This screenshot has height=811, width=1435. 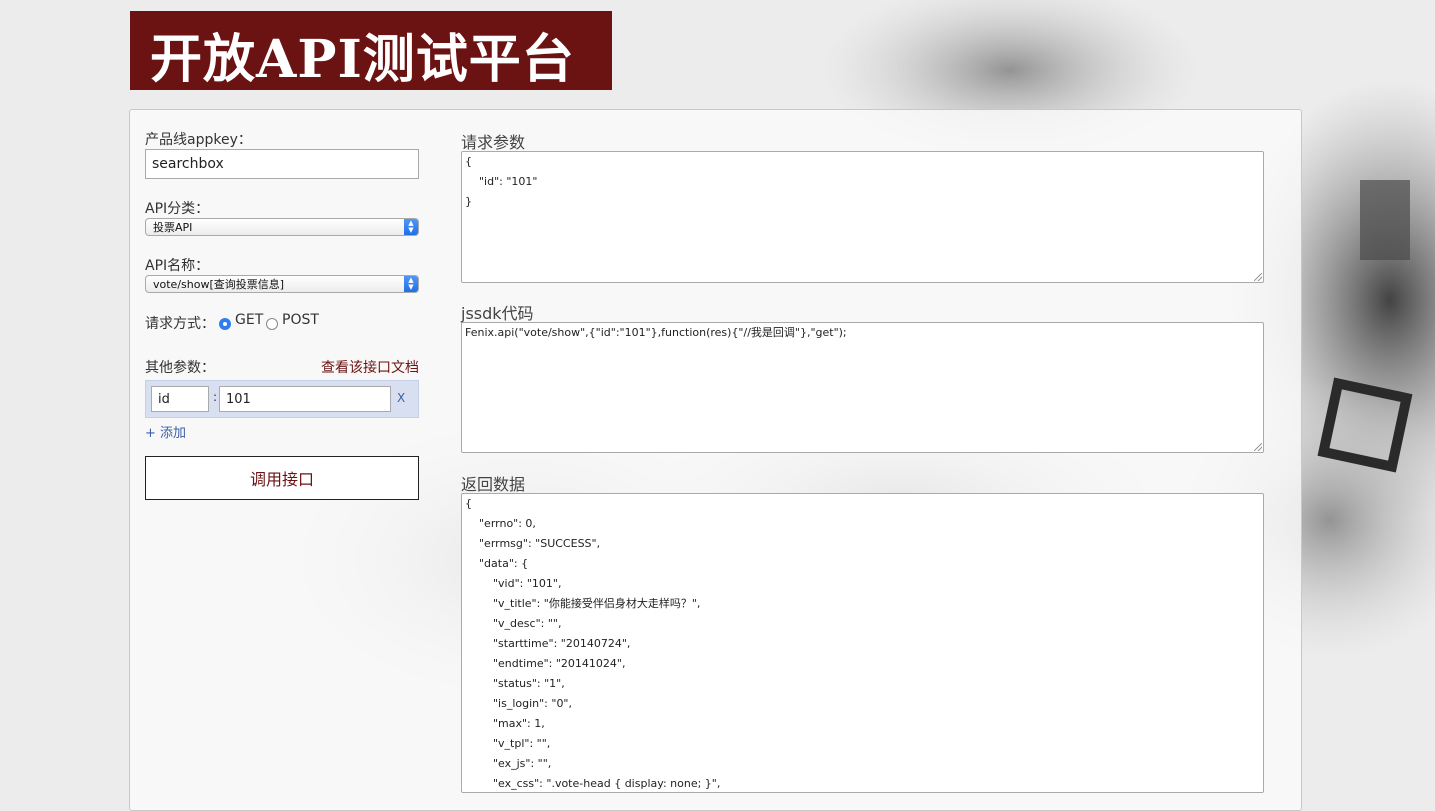 What do you see at coordinates (533, 543) in the screenshot?
I see `code-line: "errmsg": "SUCCESS",` at bounding box center [533, 543].